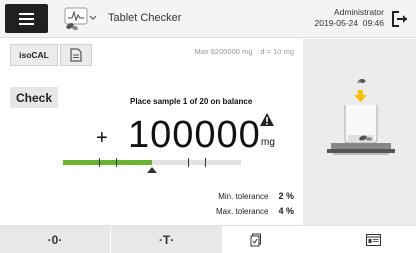  I want to click on weight-unit: mg, so click(268, 142).